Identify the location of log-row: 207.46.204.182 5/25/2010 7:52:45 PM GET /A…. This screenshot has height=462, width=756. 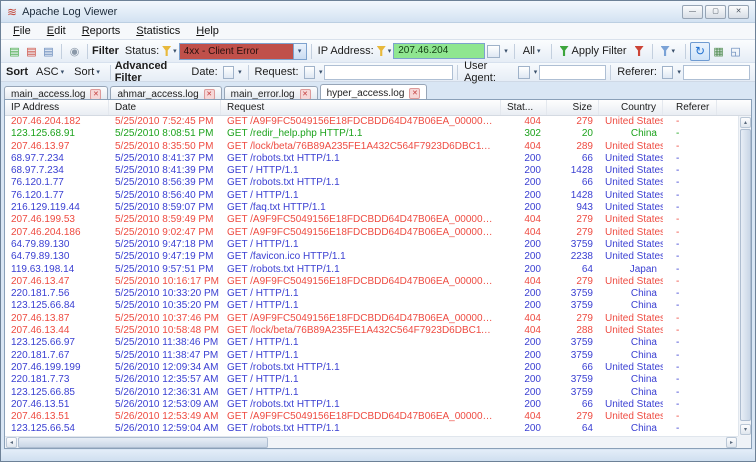
(371, 122).